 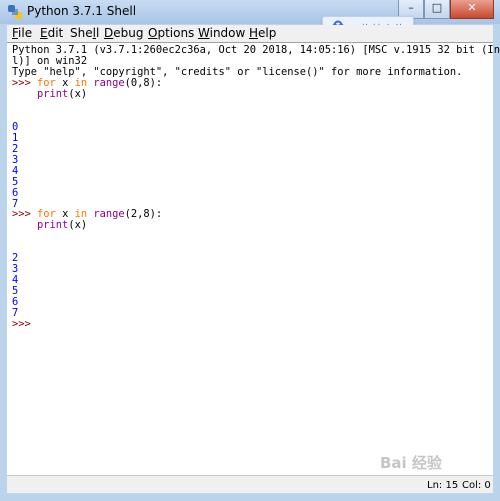 I want to click on menu-options: Options, so click(x=171, y=33).